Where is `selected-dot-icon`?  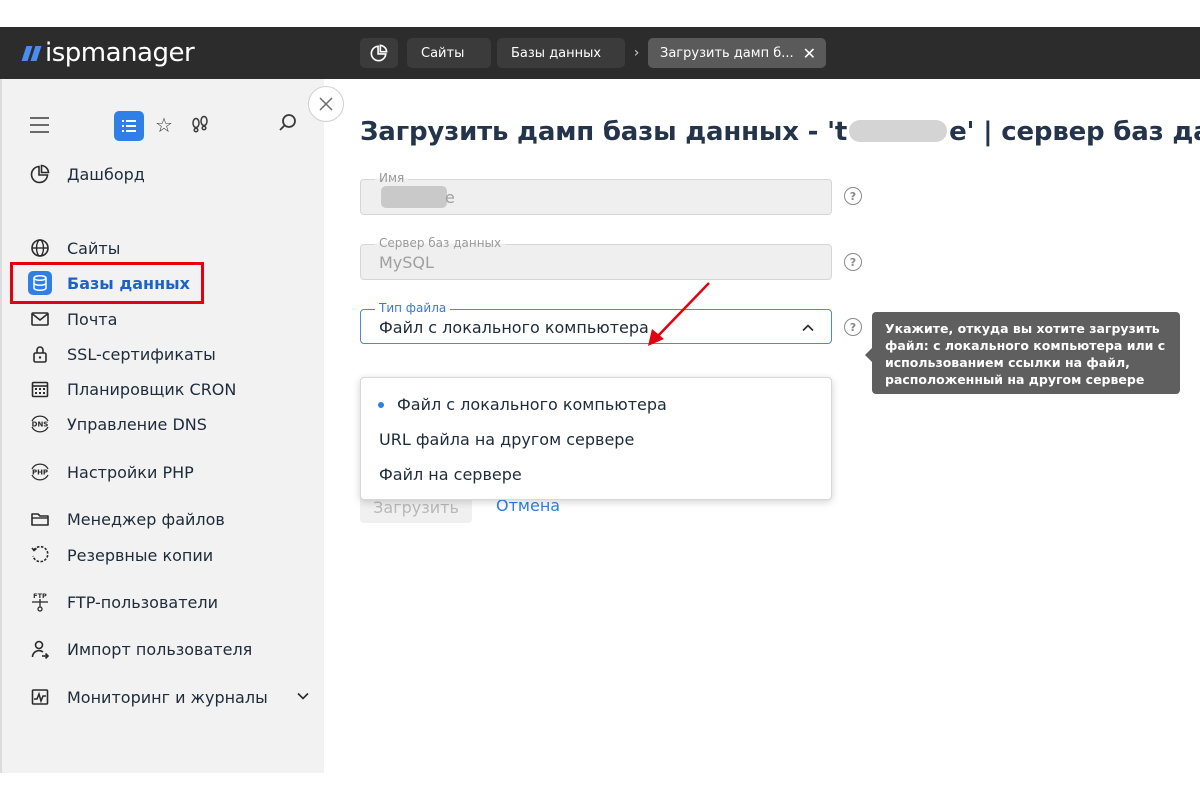 selected-dot-icon is located at coordinates (381, 405).